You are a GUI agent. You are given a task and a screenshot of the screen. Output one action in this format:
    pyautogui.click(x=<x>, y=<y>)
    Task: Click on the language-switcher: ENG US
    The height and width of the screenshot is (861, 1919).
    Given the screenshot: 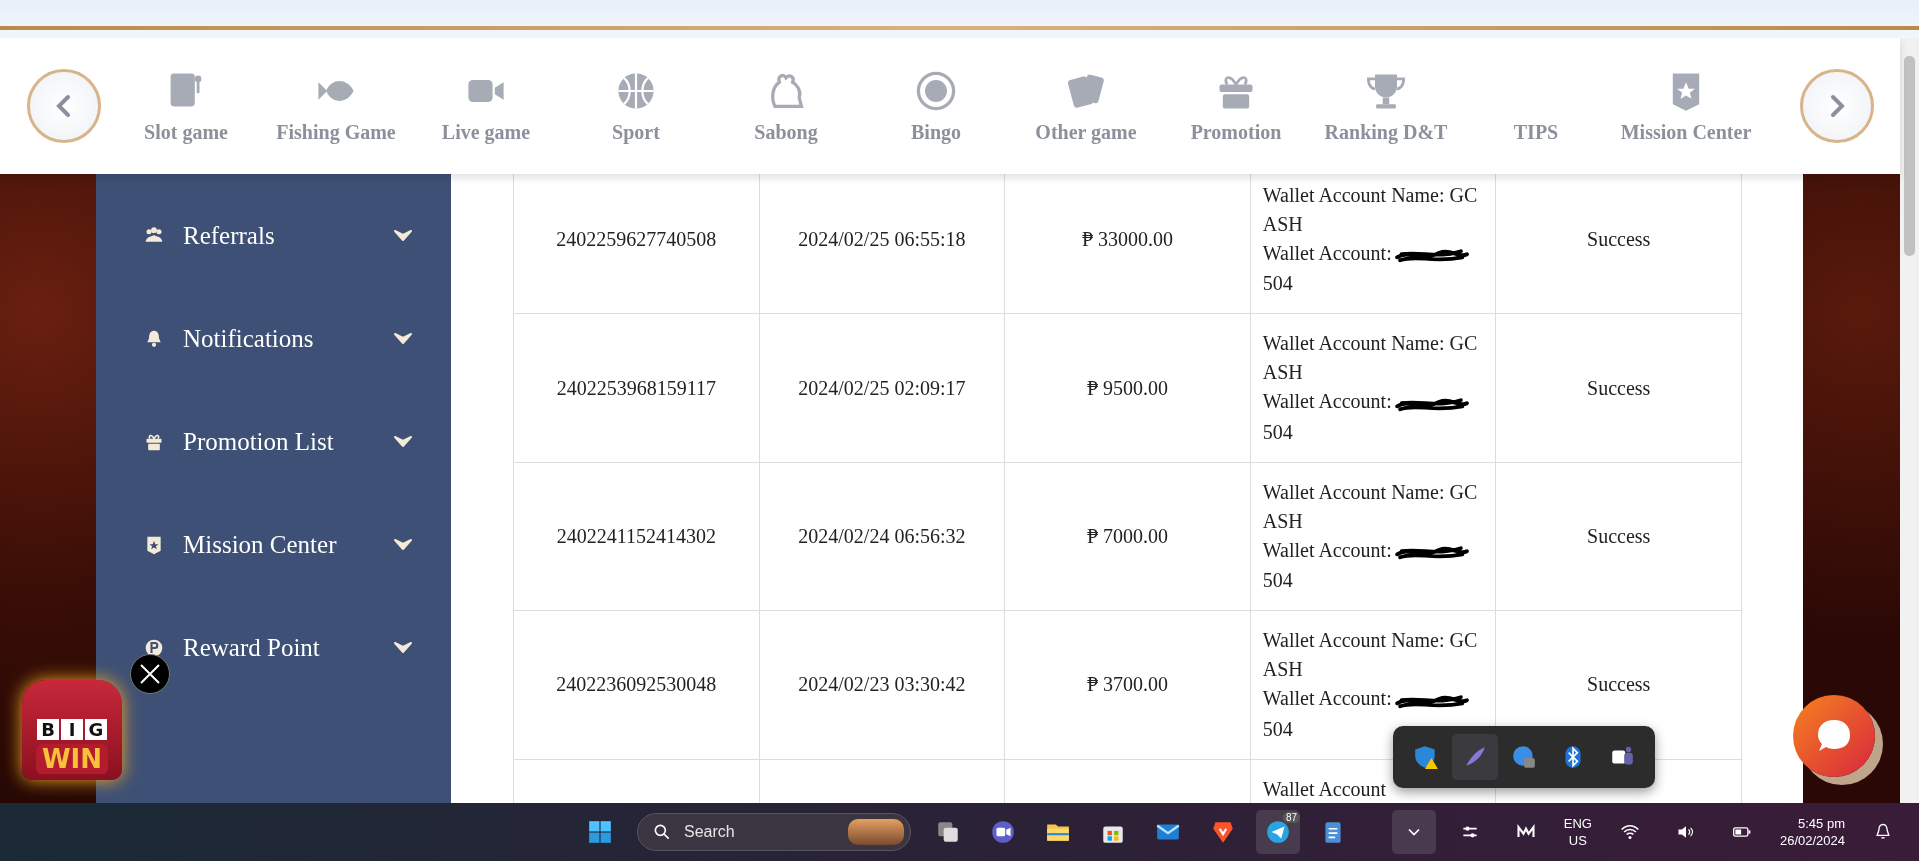 What is the action you would take?
    pyautogui.click(x=1577, y=832)
    